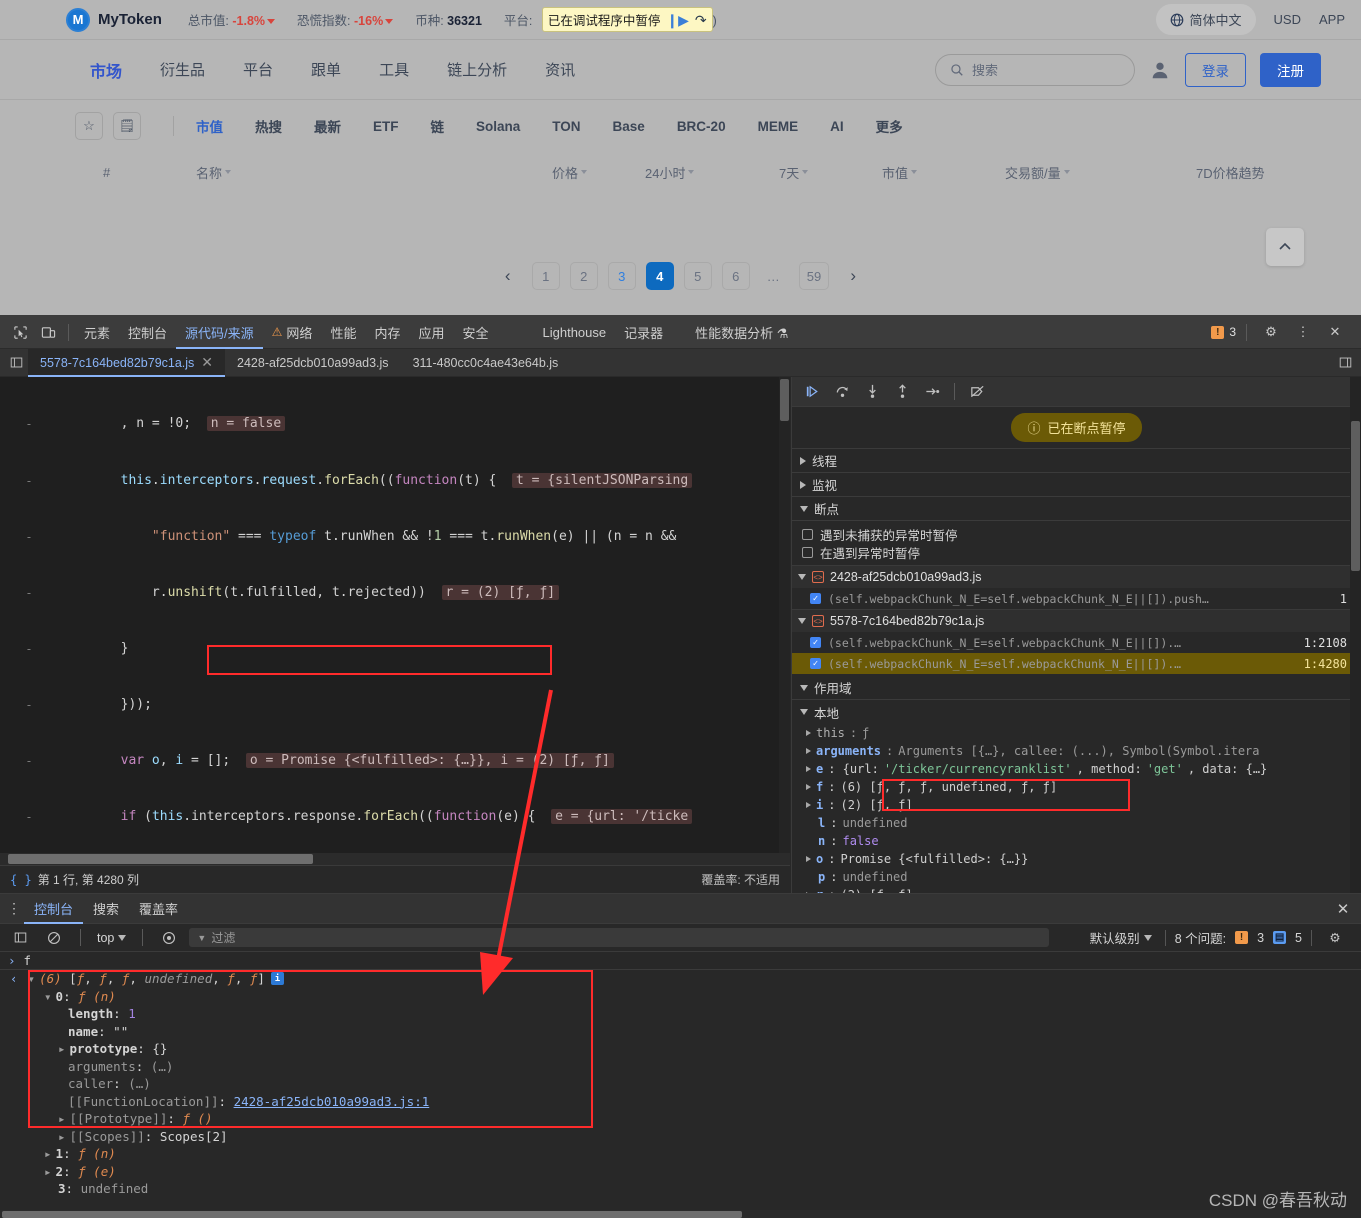 This screenshot has width=1361, height=1218. I want to click on debugger-vertical-scrollbar, so click(1355, 635).